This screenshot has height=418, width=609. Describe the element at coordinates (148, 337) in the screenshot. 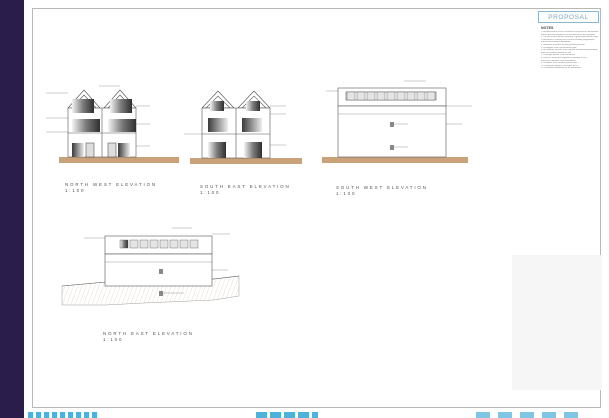

I see `elevation-label-north-east: NORTH EAST ELEVATION 1:100` at that location.